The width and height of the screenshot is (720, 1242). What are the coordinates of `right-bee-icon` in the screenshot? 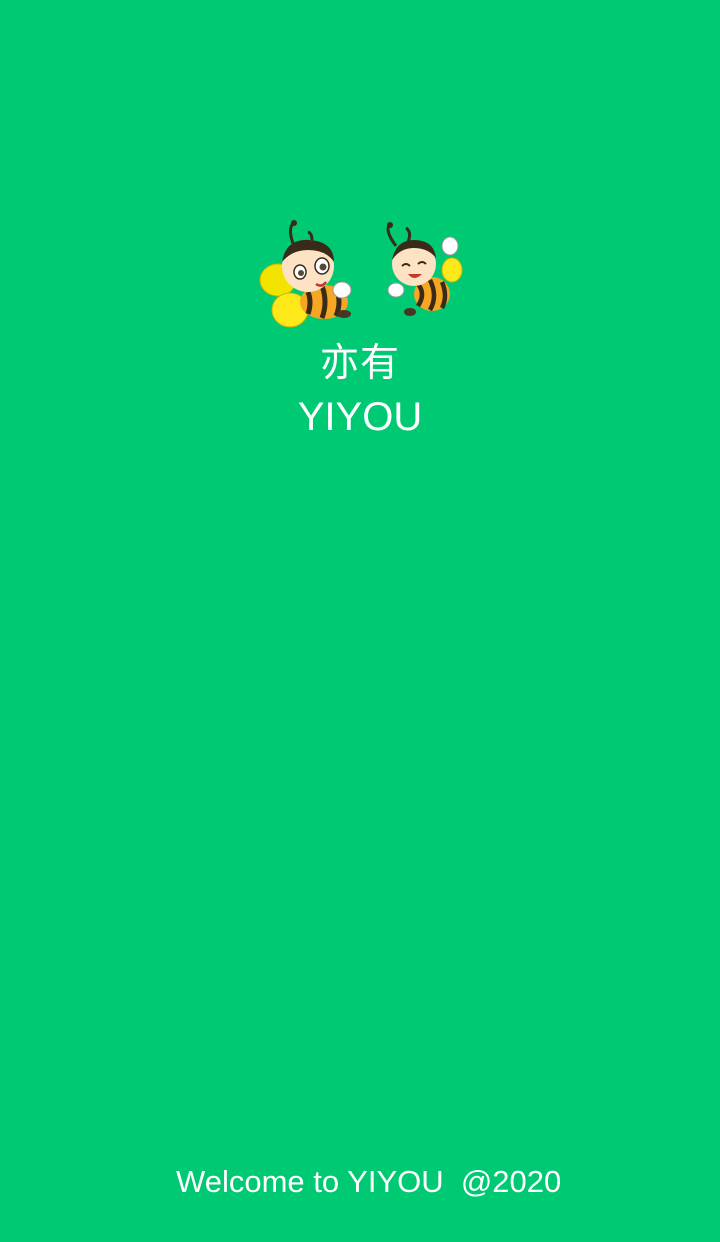 It's located at (424, 269).